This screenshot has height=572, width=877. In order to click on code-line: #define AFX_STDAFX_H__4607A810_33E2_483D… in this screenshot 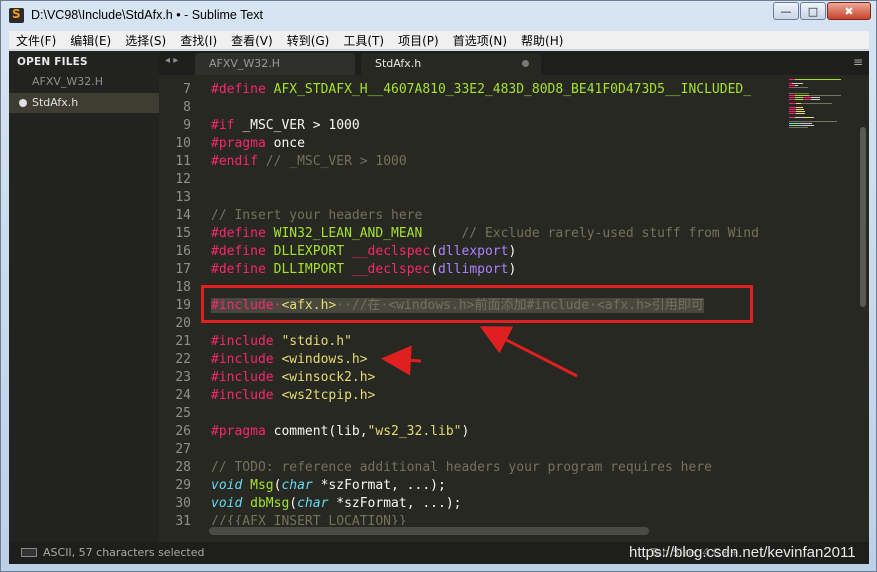, I will do `click(481, 90)`.